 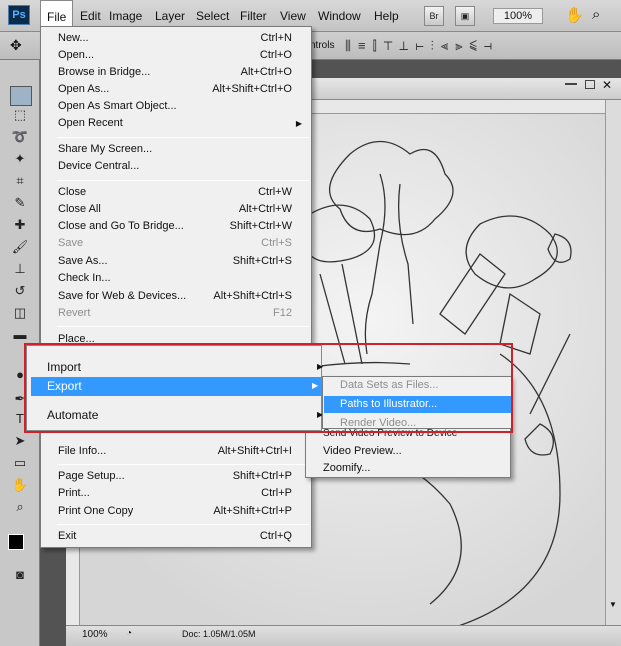 What do you see at coordinates (596, 14) in the screenshot?
I see `zoom-tool-icon: ⌕` at bounding box center [596, 14].